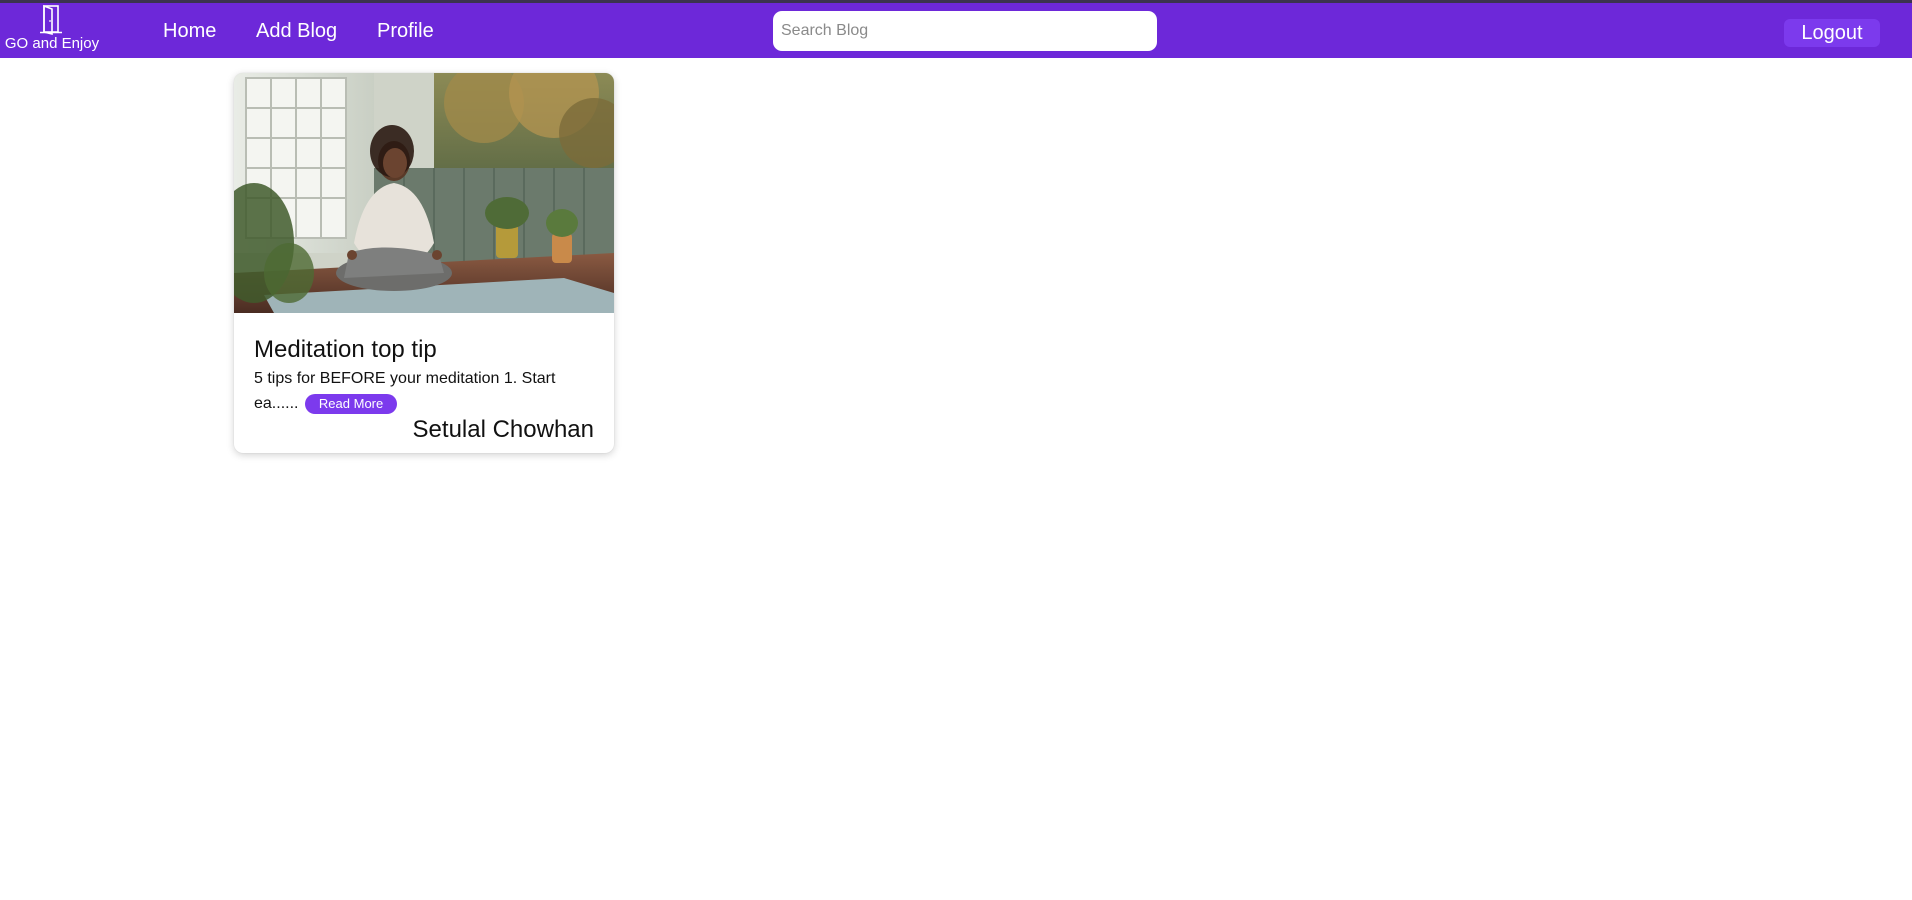 This screenshot has height=900, width=1912. What do you see at coordinates (503, 429) in the screenshot?
I see `blog-card-author: Setulal Chowhan` at bounding box center [503, 429].